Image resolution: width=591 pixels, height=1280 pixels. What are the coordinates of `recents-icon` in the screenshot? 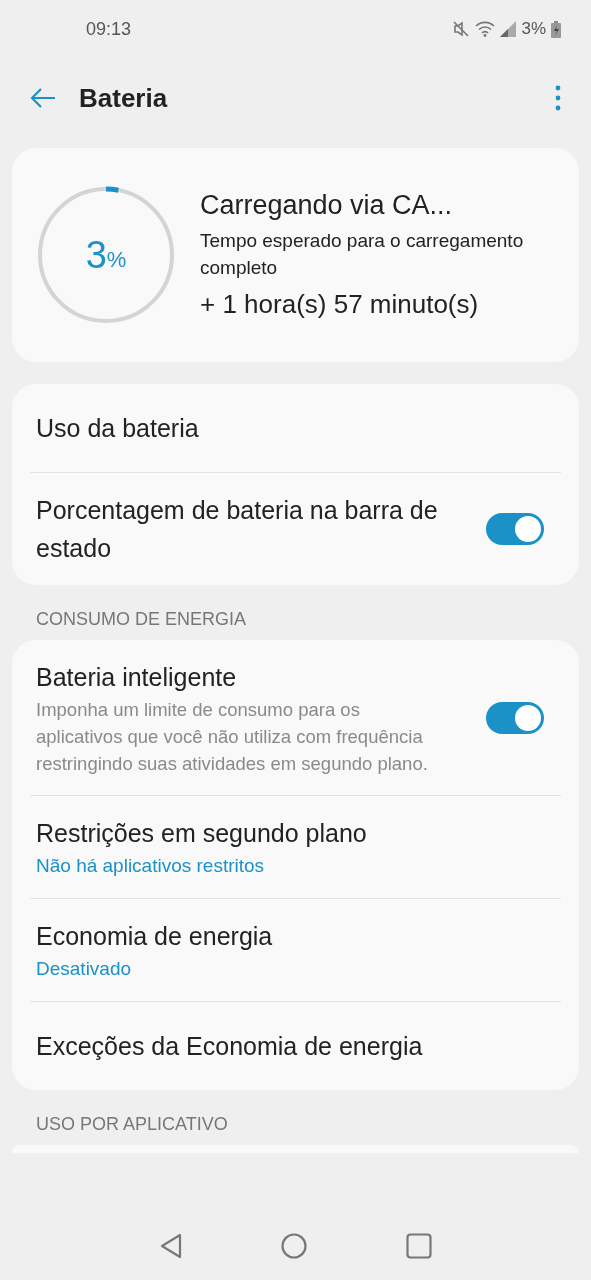 It's located at (418, 1246).